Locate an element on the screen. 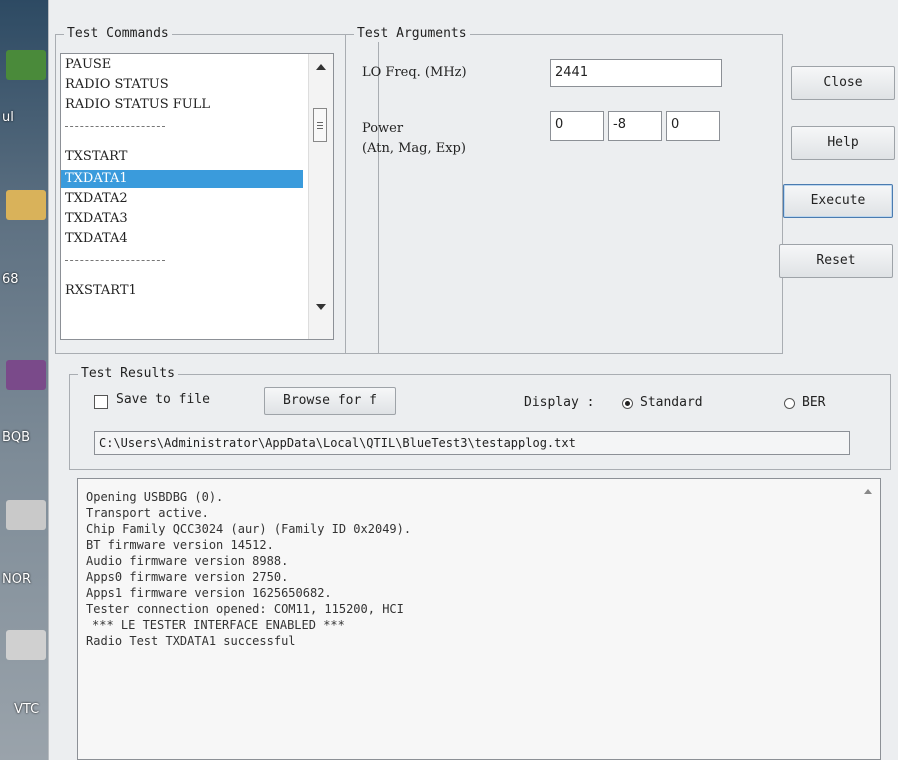 This screenshot has width=898, height=760. power-mag-input: -8 is located at coordinates (635, 126).